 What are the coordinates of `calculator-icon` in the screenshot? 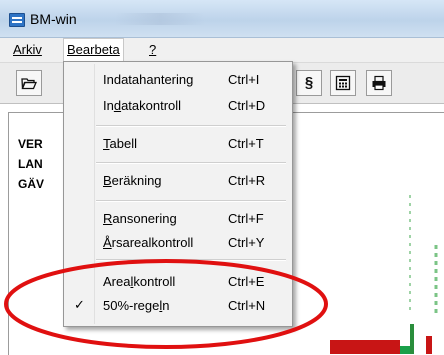 It's located at (343, 83).